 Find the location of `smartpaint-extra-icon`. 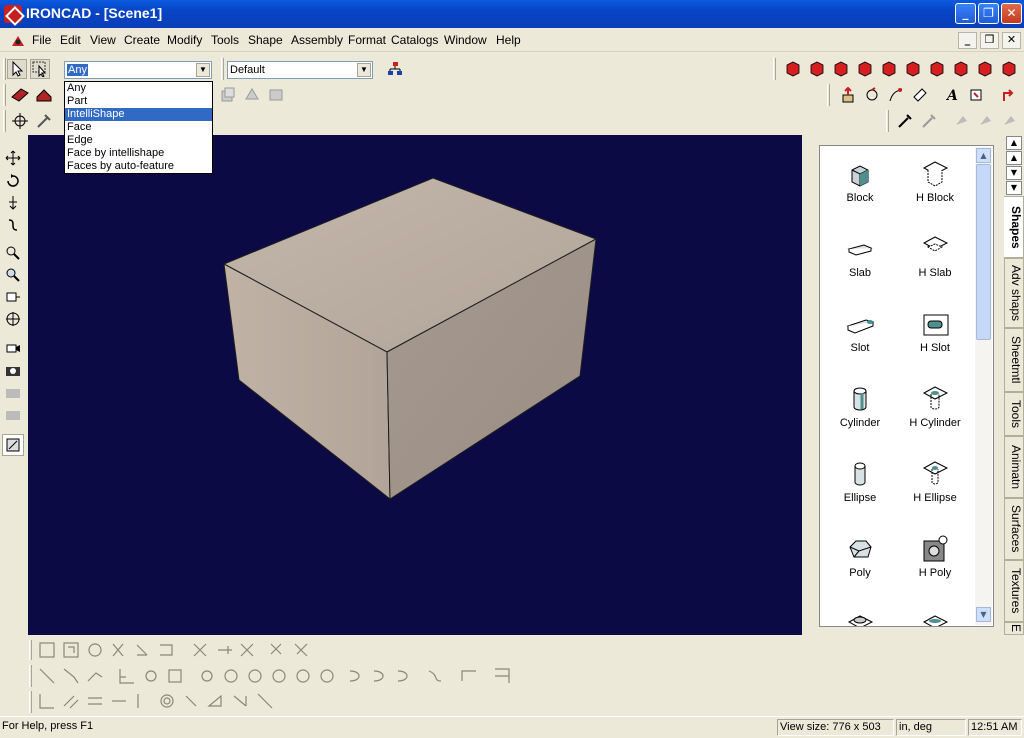

smartpaint-extra-icon is located at coordinates (1009, 121).